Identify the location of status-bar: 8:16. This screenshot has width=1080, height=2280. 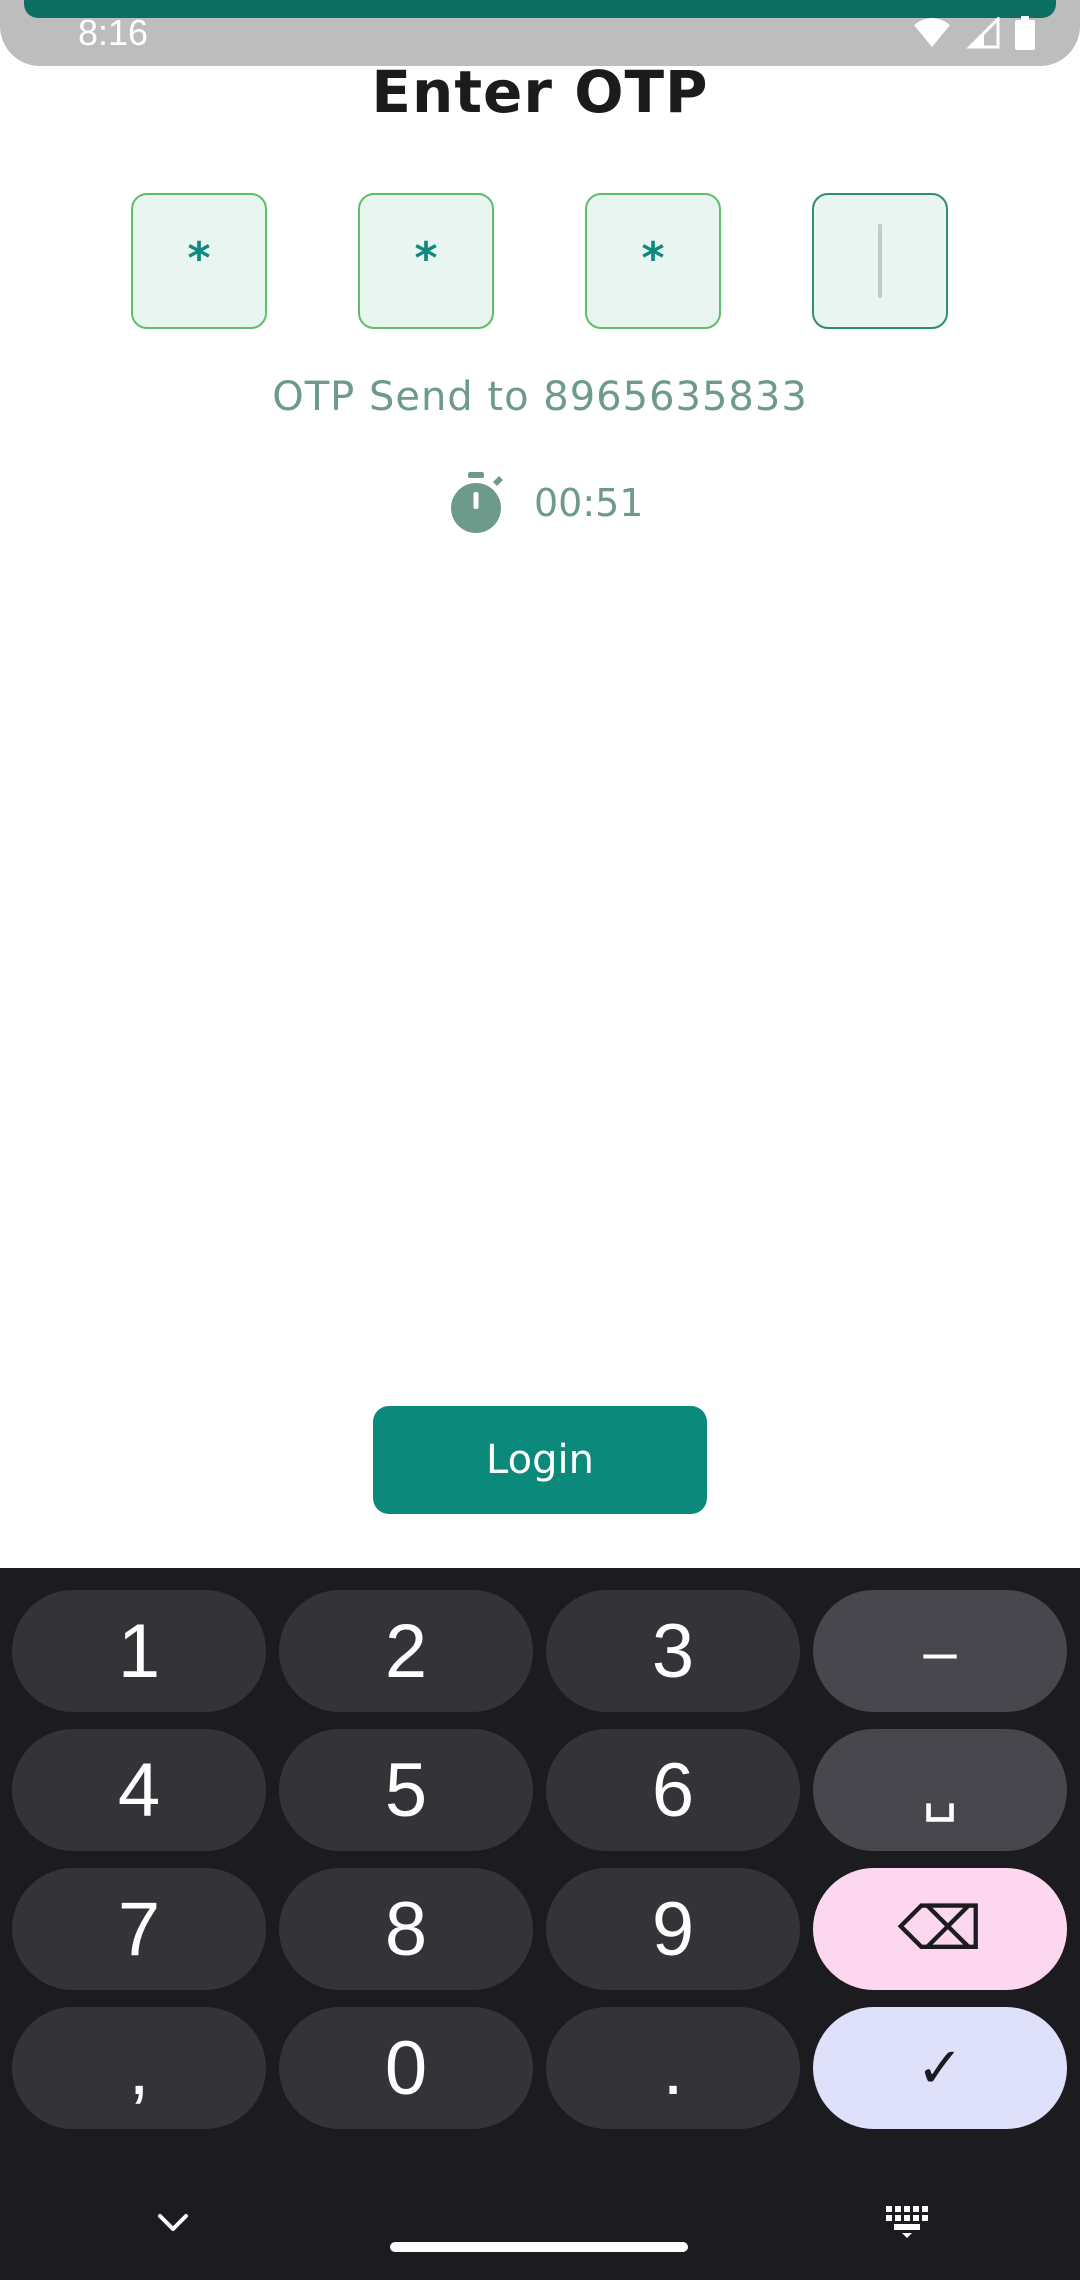
(540, 33).